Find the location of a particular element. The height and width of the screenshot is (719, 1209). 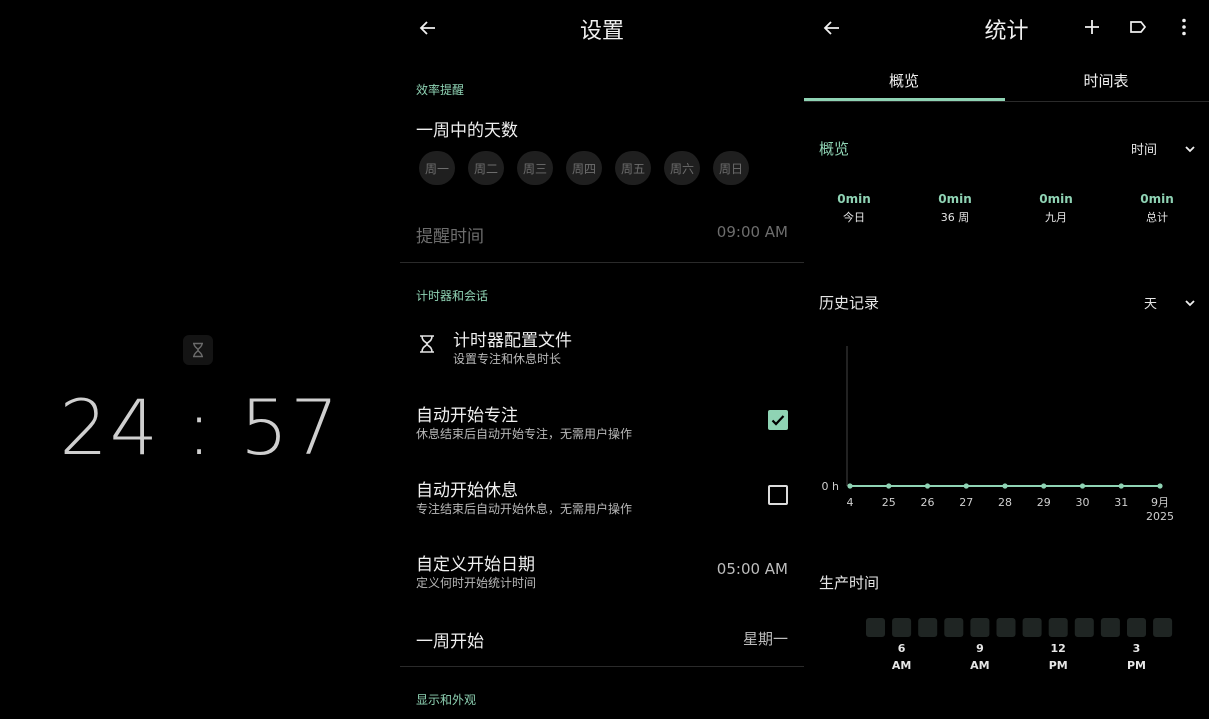

day-chip-thu: 周四 is located at coordinates (584, 168).